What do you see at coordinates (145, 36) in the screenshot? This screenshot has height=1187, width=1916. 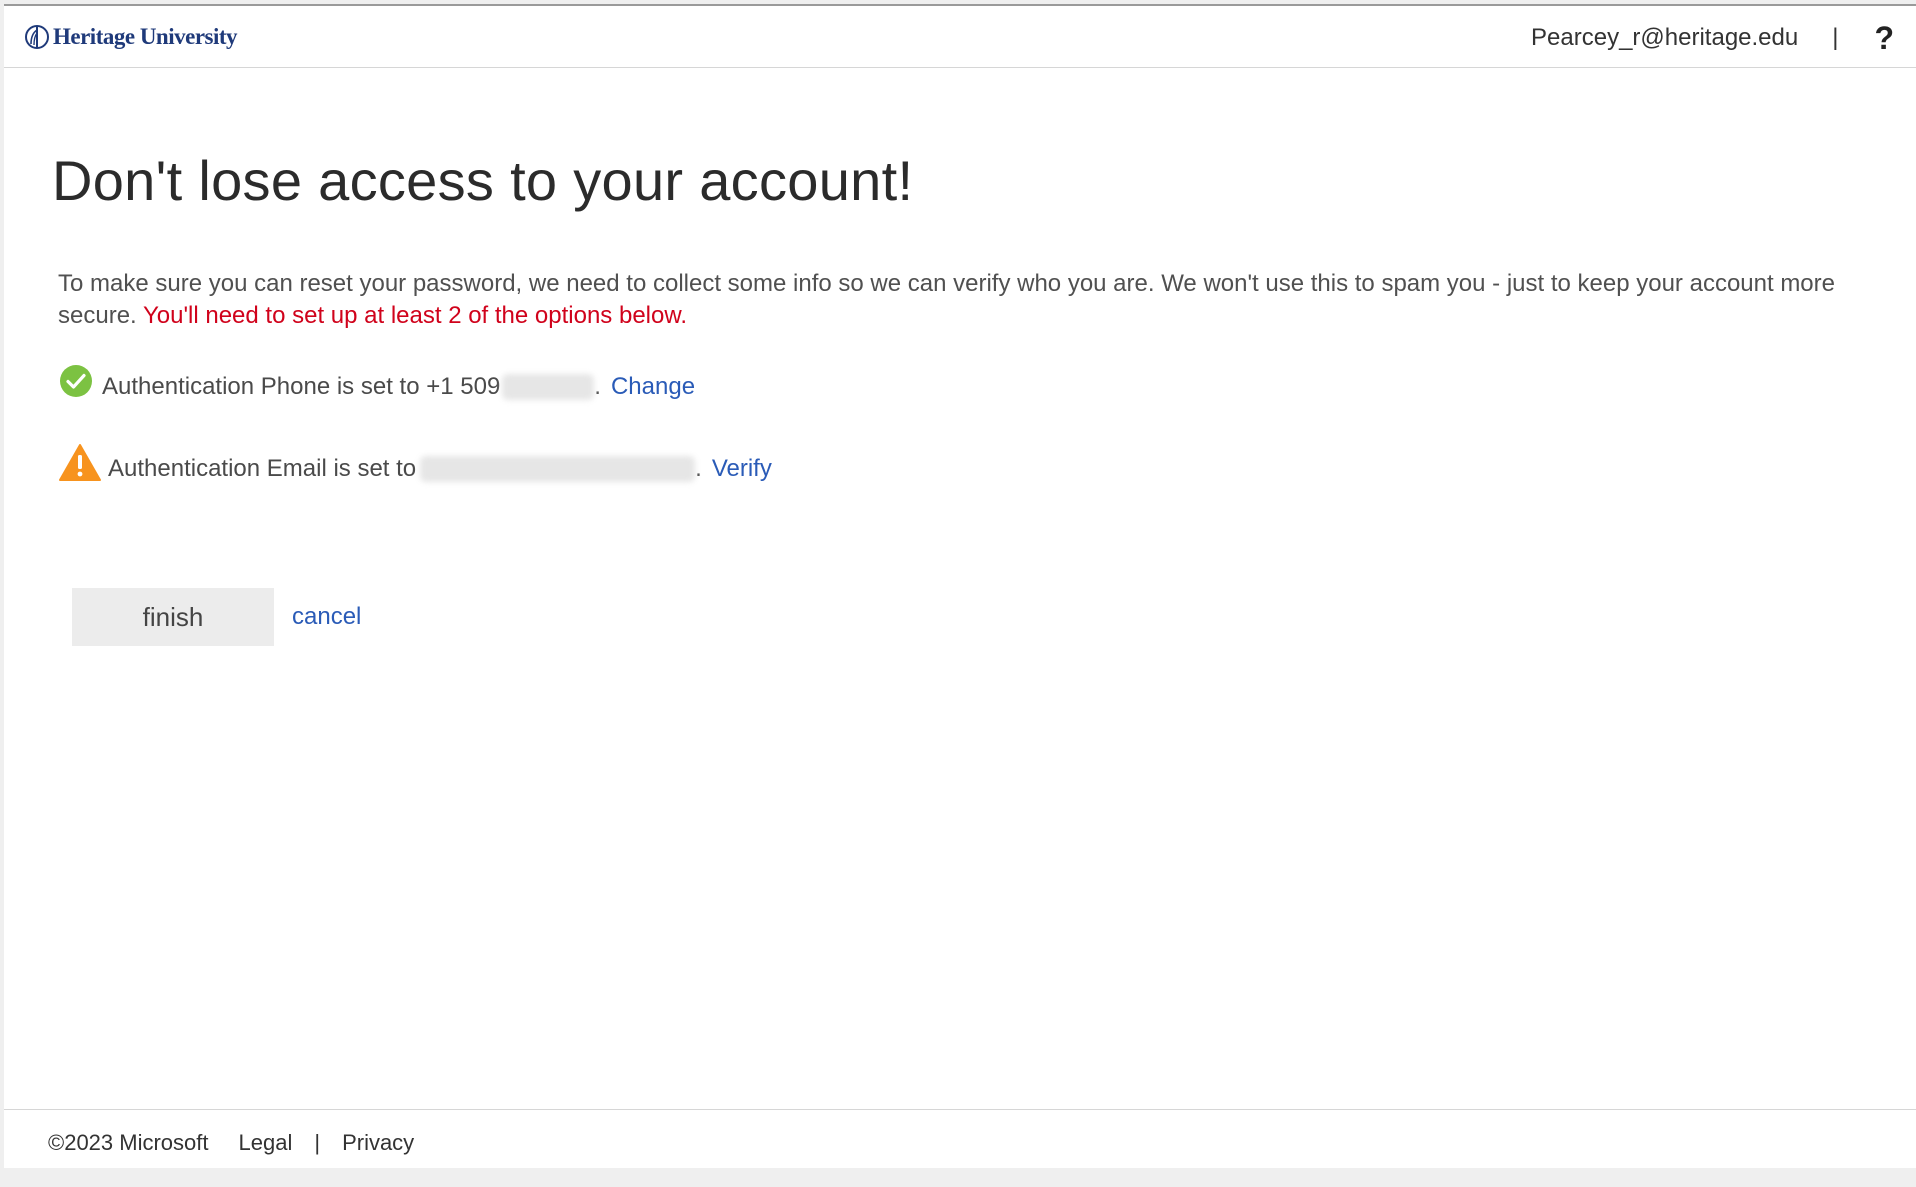 I see `logo-text: Heritage University` at bounding box center [145, 36].